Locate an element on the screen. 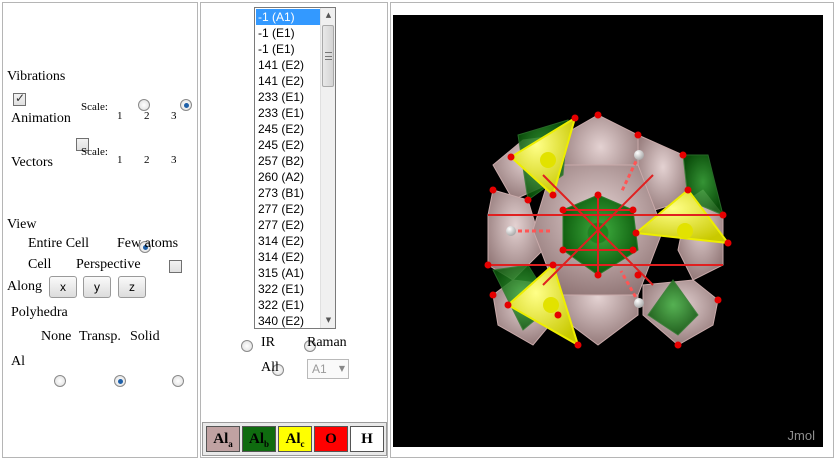 This screenshot has width=836, height=460. poly-al-none-radio is located at coordinates (60, 380).